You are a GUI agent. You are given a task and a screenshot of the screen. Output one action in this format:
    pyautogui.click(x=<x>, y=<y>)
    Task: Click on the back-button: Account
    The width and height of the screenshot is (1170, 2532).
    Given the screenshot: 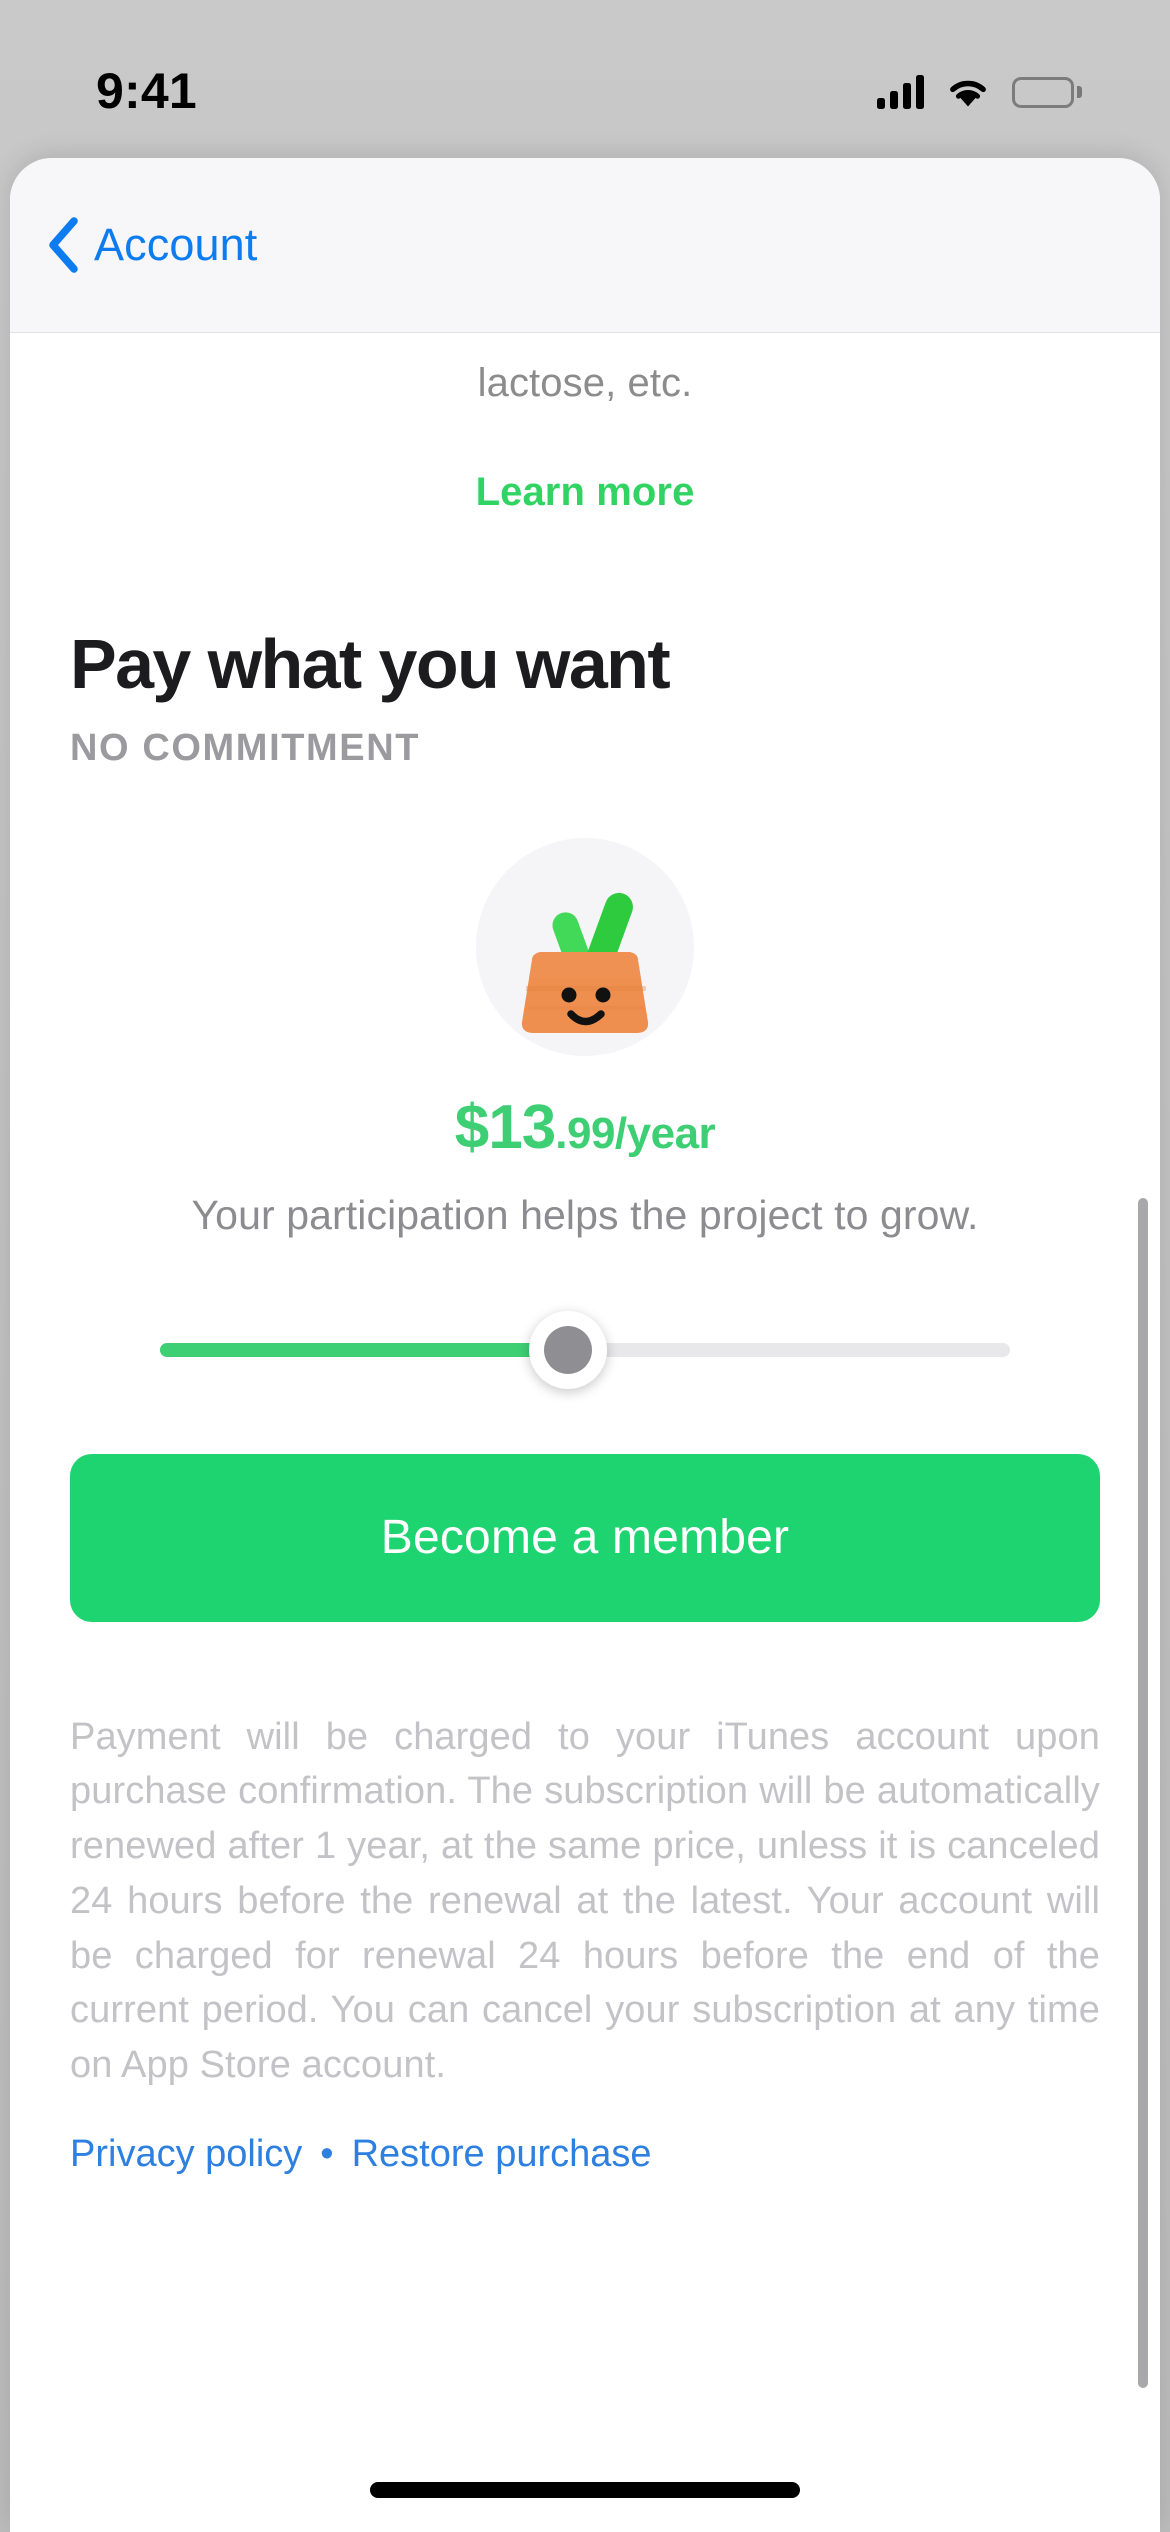 What is the action you would take?
    pyautogui.click(x=151, y=245)
    